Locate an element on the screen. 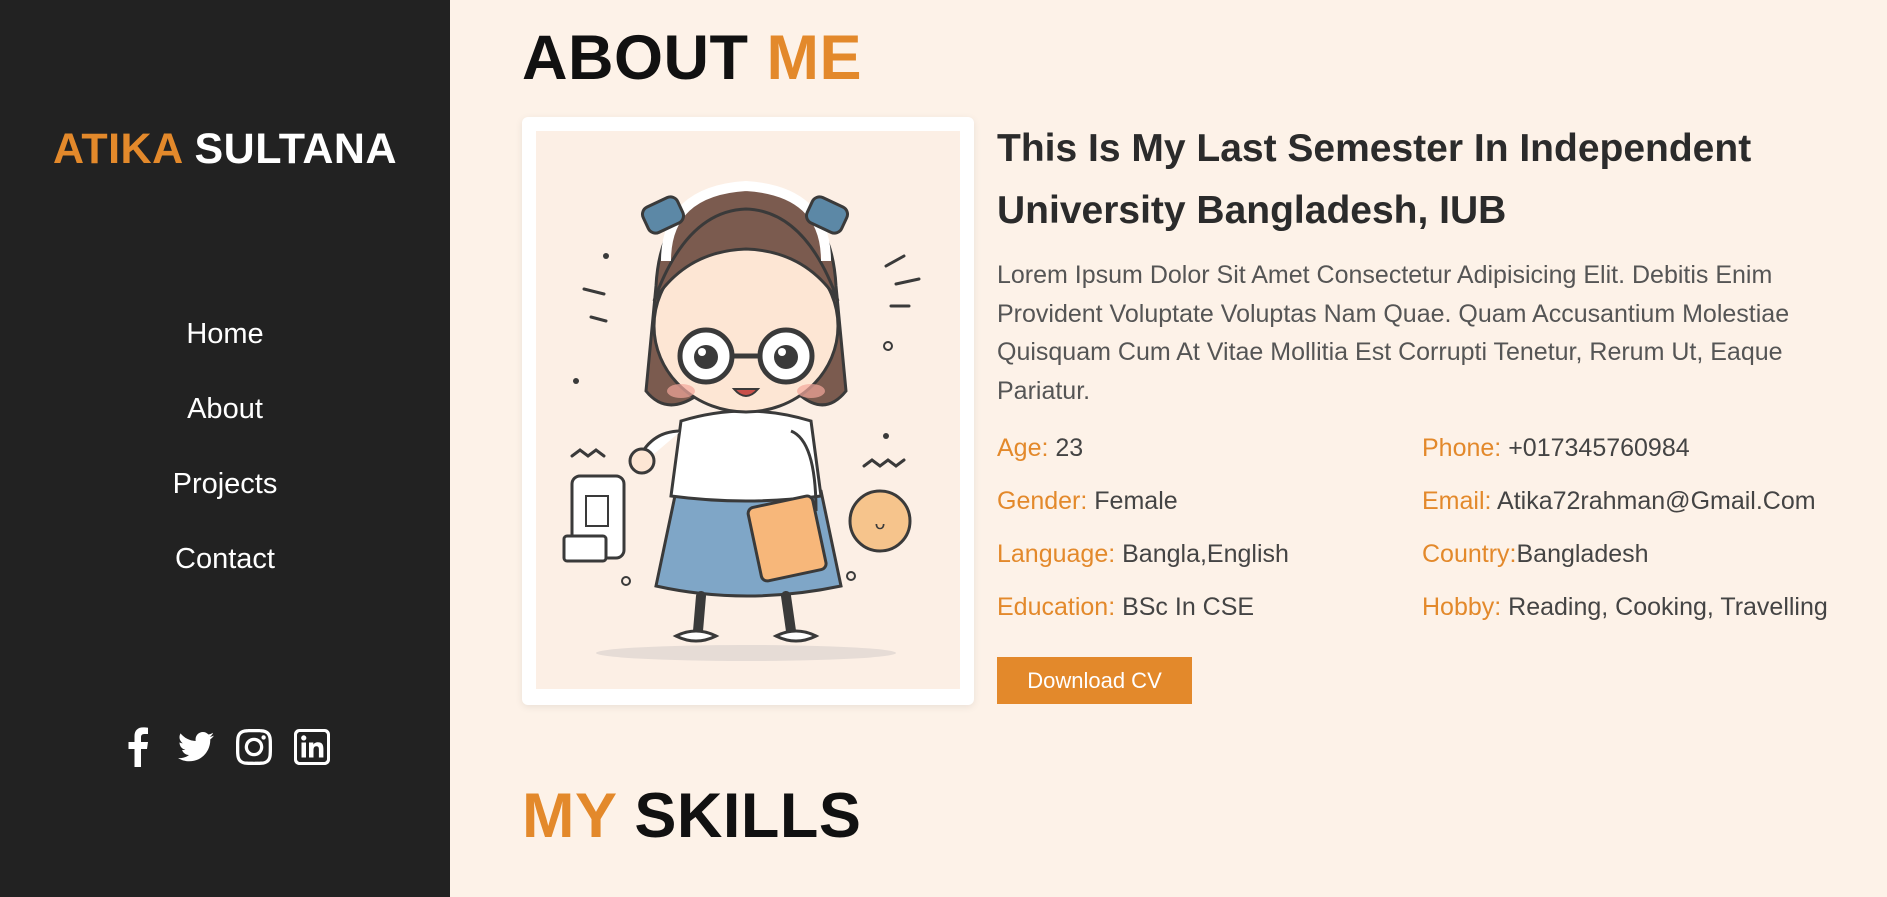  about-title-main: ABOUT is located at coordinates (635, 58).